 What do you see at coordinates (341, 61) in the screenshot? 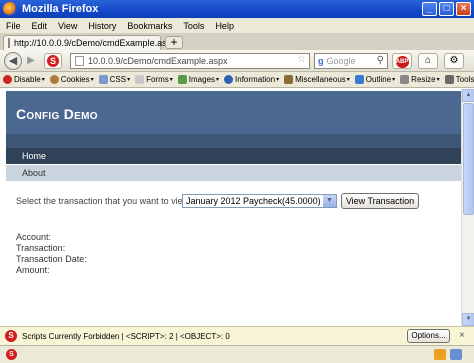
I see `search-placeholder: Google` at bounding box center [341, 61].